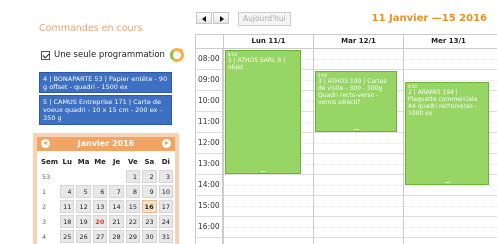  Describe the element at coordinates (448, 41) in the screenshot. I see `day-header: Mer 13/1` at that location.